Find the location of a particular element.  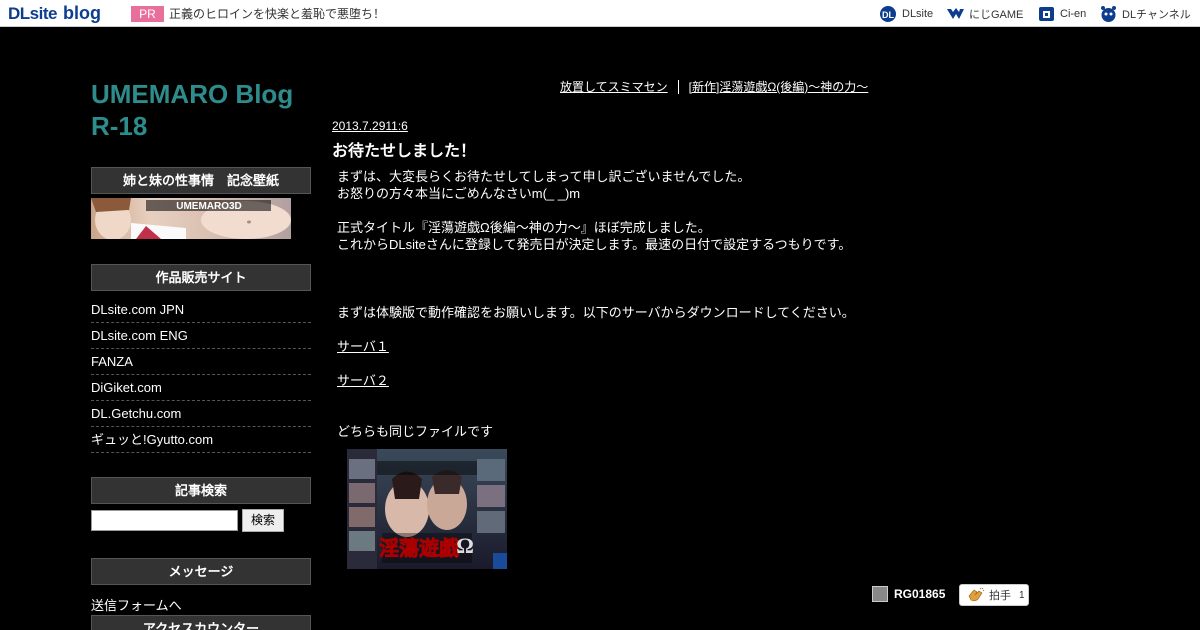

product-thumbnail-image: 淫蕩遊戯 Ω is located at coordinates (427, 509).